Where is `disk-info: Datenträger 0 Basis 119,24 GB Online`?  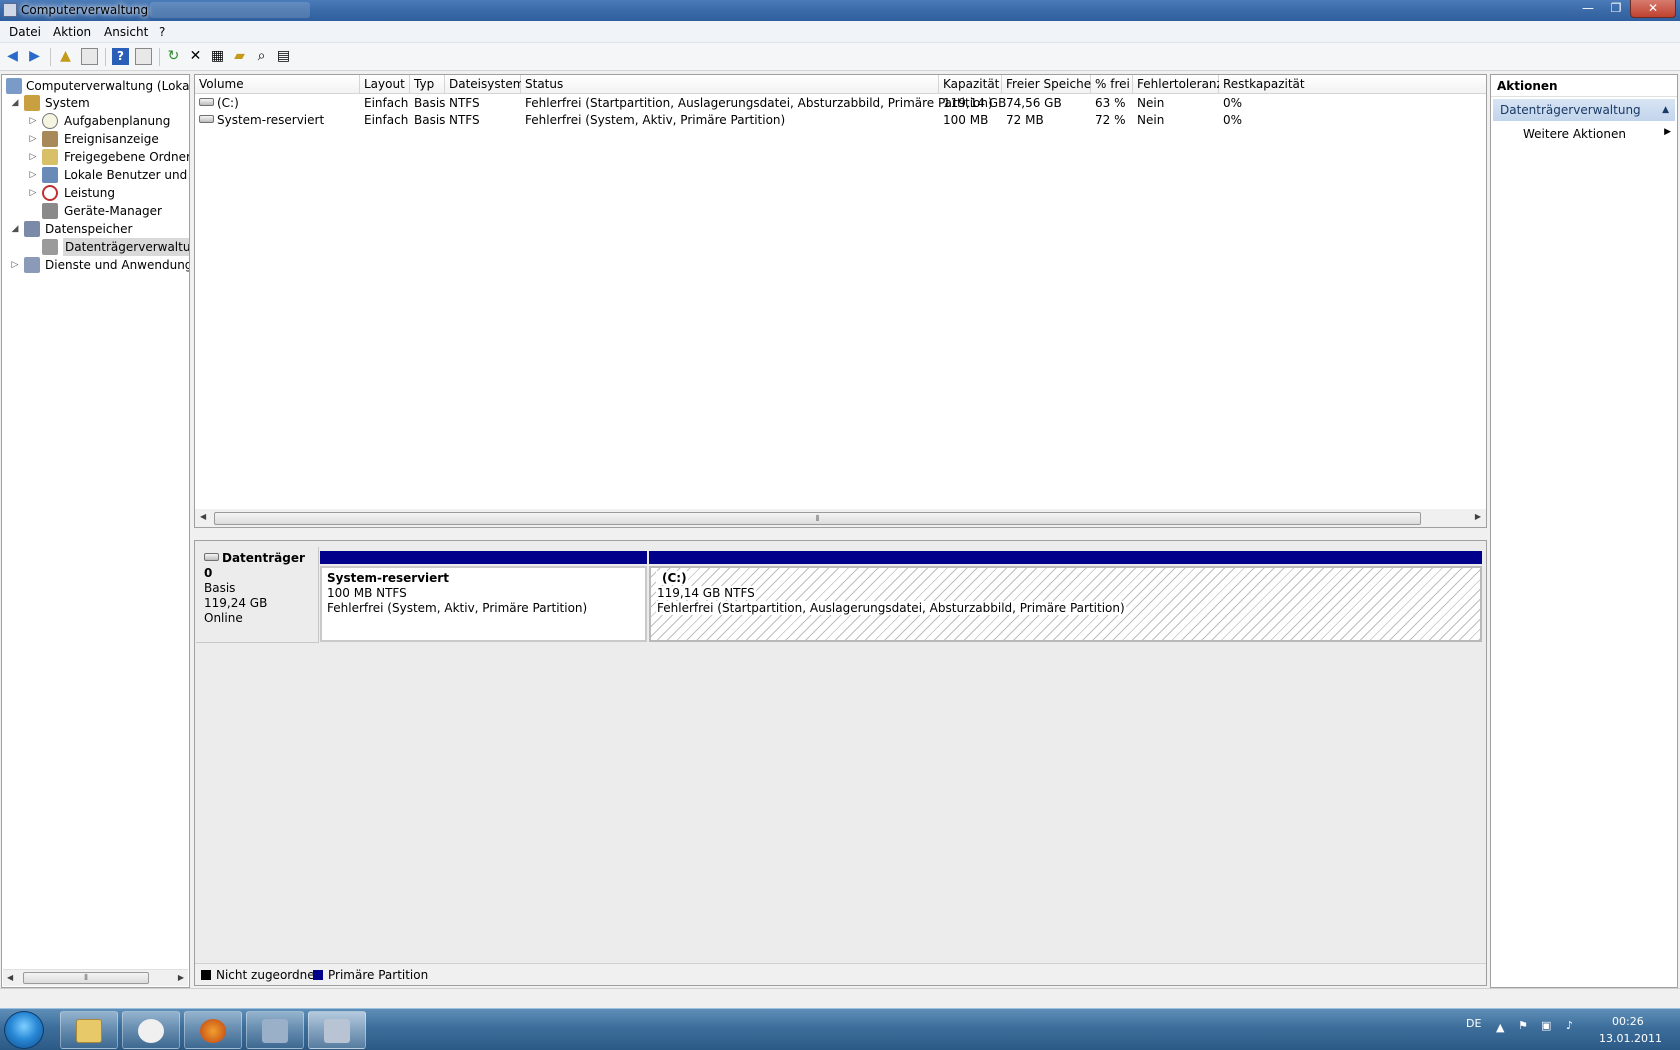
disk-info: Datenträger 0 Basis 119,24 GB Online is located at coordinates (257, 595).